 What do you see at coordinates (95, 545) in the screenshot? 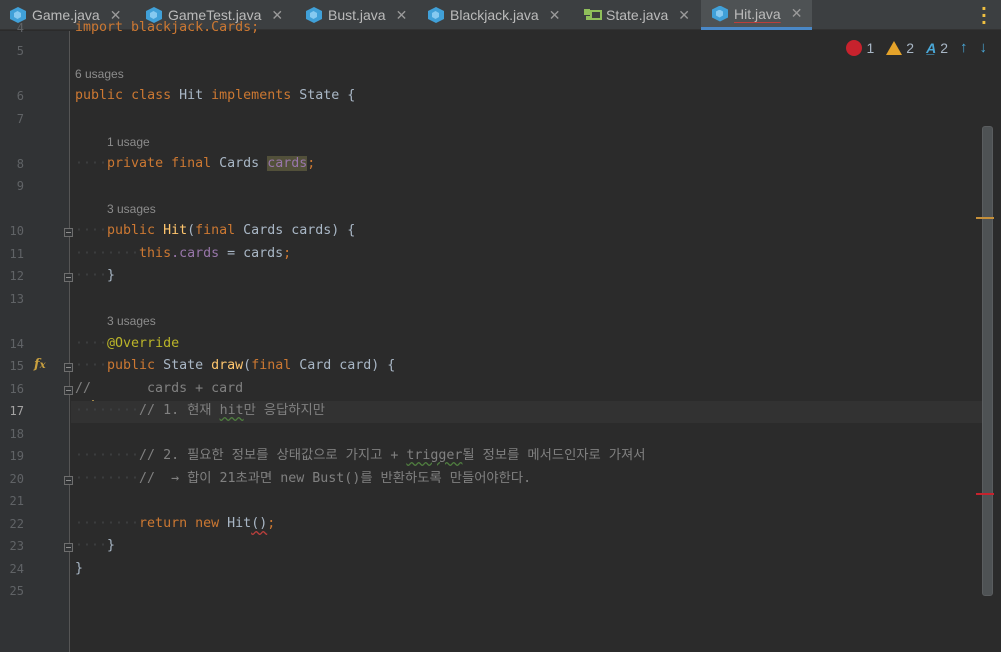
I see `code-line-23: ····}` at bounding box center [95, 545].